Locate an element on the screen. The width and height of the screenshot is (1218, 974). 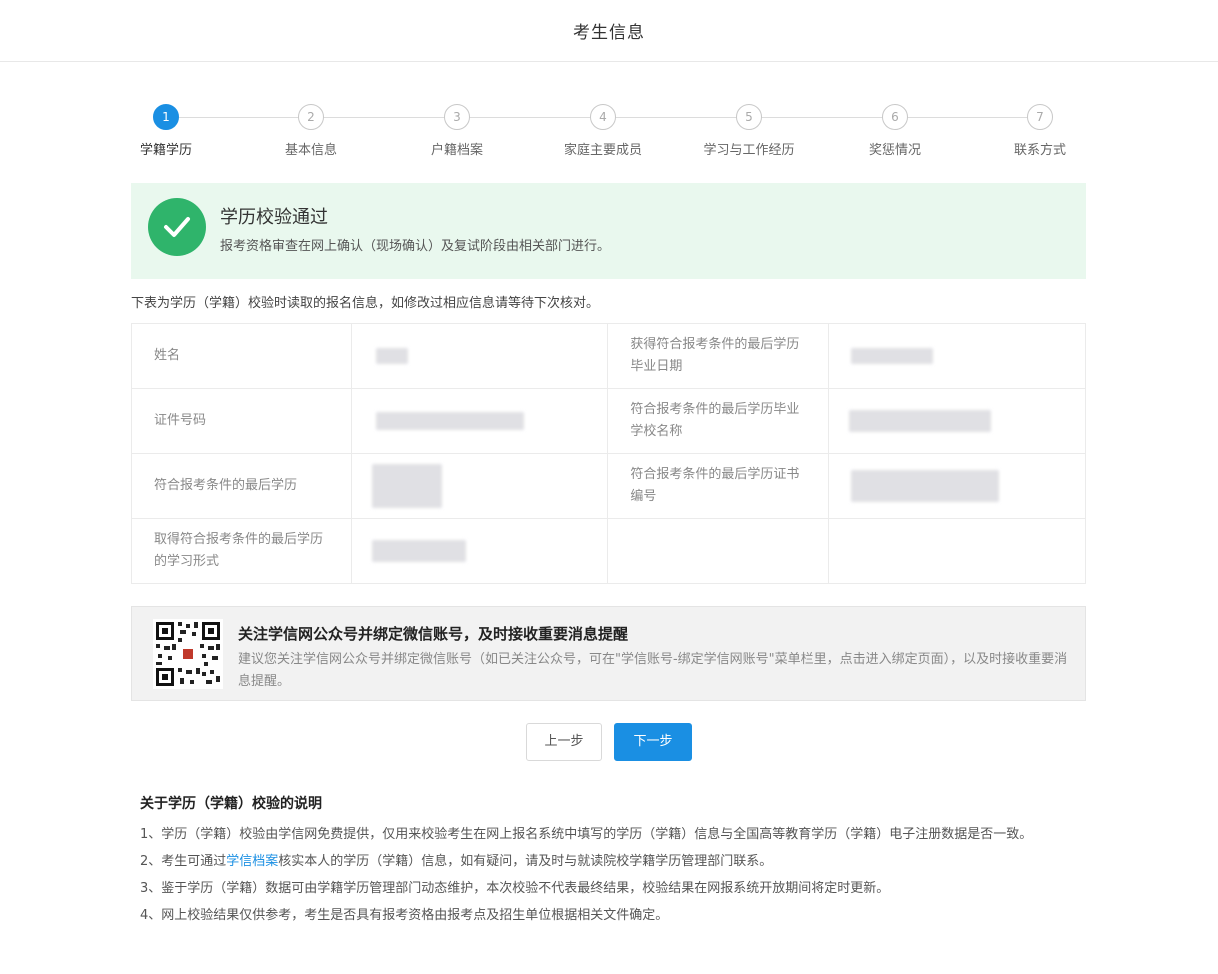
step-label: 家庭主要成员 is located at coordinates (602, 150).